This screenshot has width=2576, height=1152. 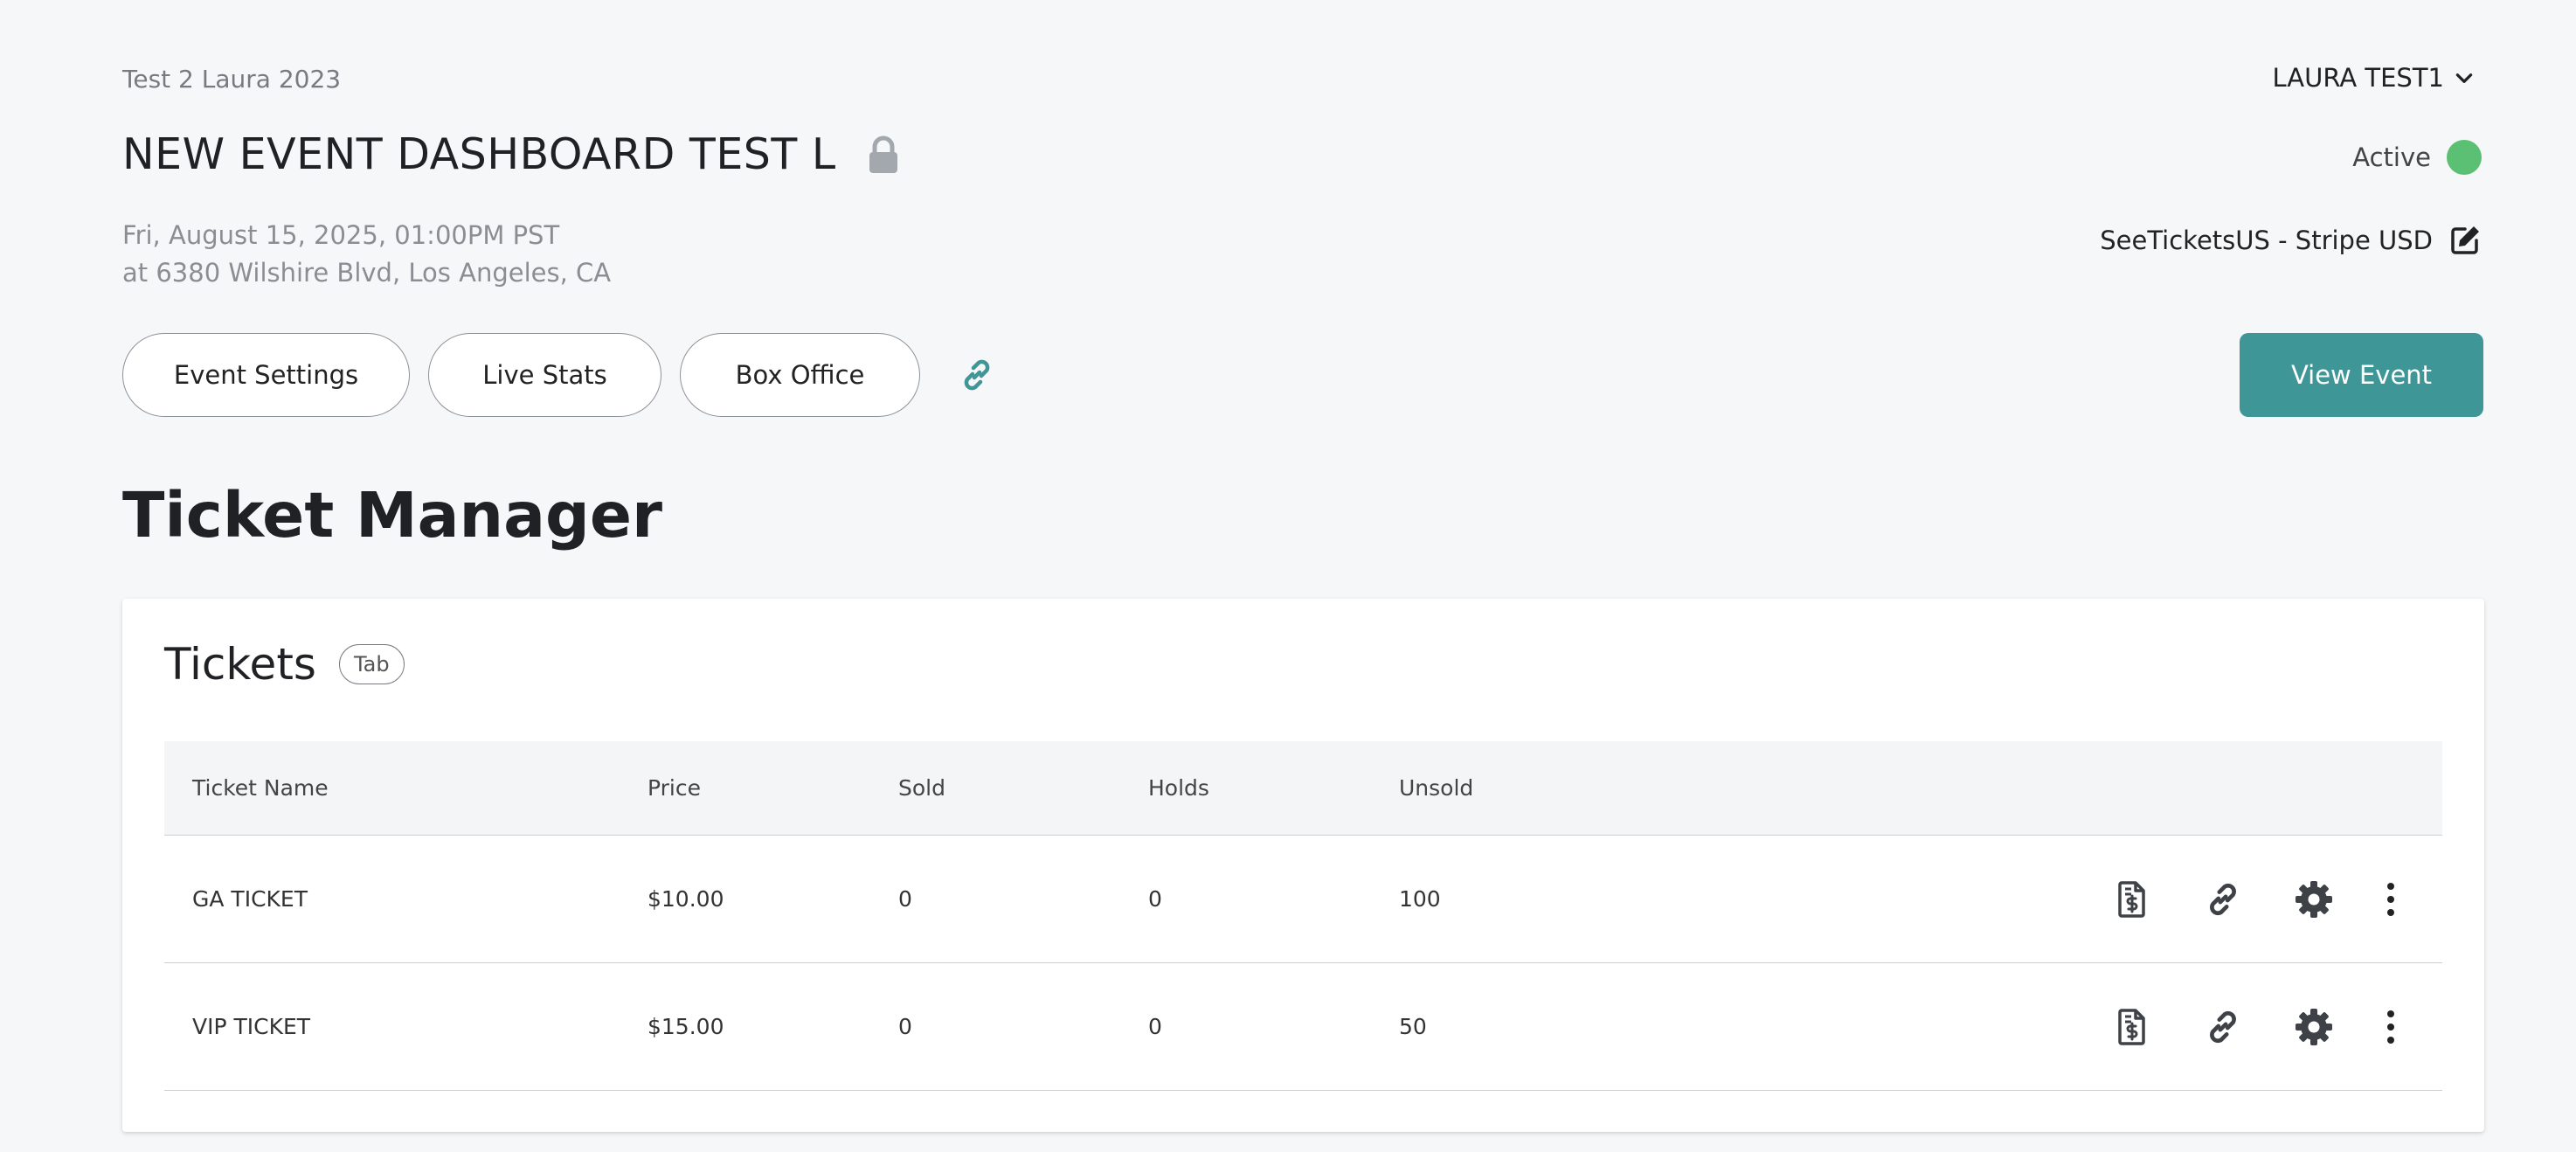 I want to click on column-header-sold: Sold, so click(x=921, y=788).